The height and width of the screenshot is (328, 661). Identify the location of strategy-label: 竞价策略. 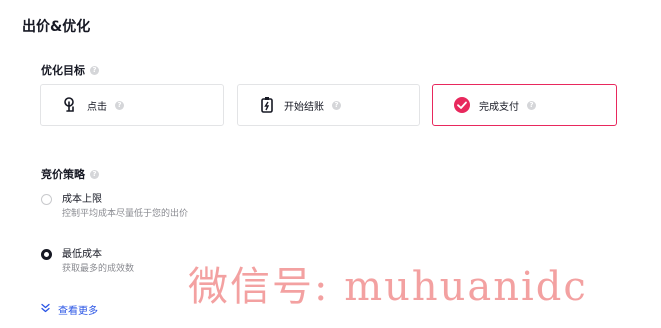
(63, 174).